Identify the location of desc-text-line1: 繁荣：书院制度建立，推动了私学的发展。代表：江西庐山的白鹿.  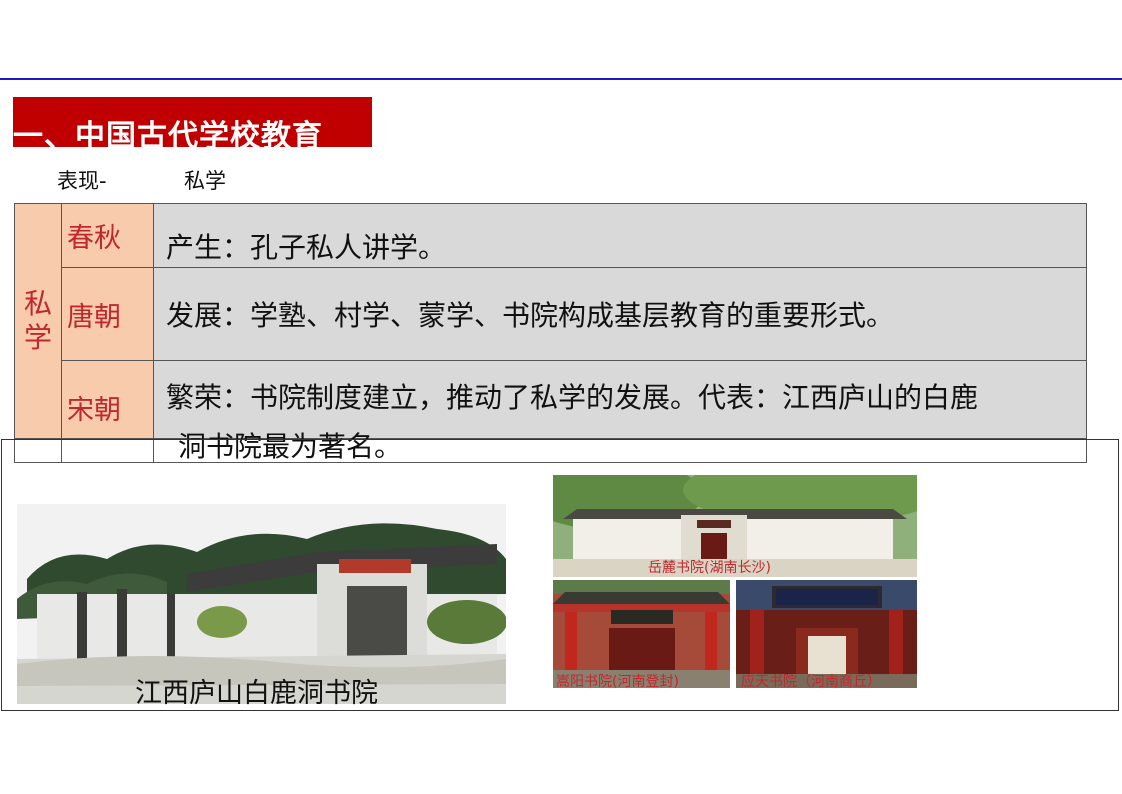
(572, 397).